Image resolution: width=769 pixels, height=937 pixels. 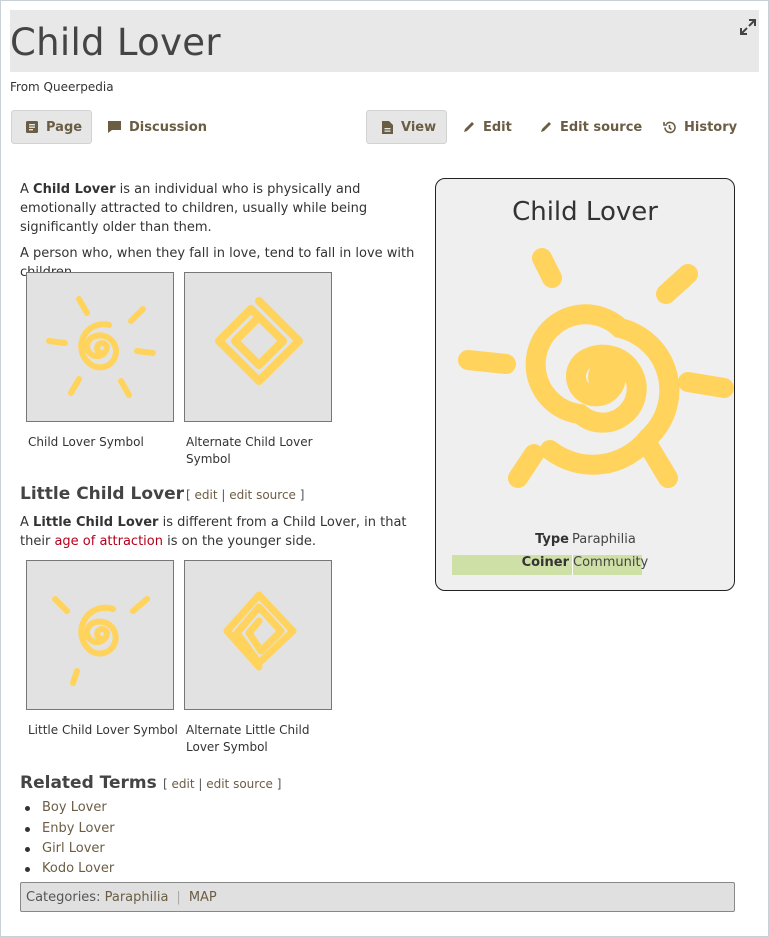 I want to click on history-icon, so click(x=669, y=127).